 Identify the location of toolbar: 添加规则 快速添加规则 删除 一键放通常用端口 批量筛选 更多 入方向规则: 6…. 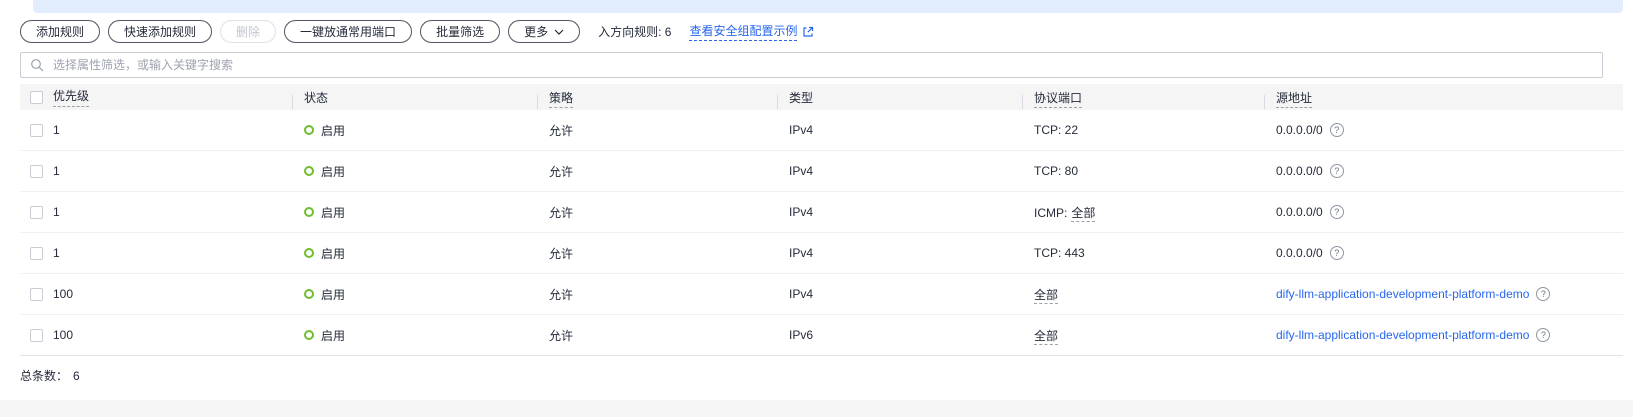
(417, 31).